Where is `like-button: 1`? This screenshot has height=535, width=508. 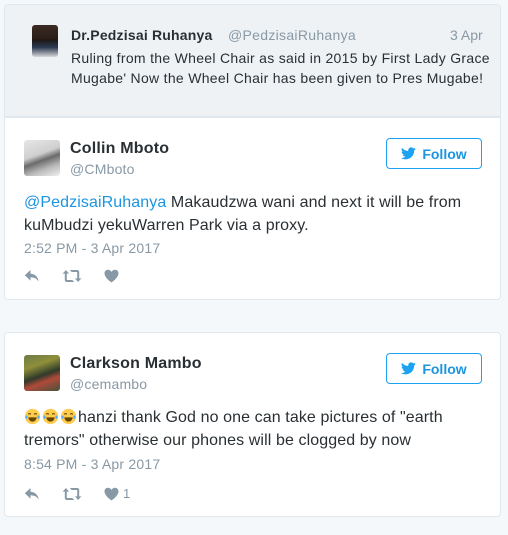
like-button: 1 is located at coordinates (117, 493).